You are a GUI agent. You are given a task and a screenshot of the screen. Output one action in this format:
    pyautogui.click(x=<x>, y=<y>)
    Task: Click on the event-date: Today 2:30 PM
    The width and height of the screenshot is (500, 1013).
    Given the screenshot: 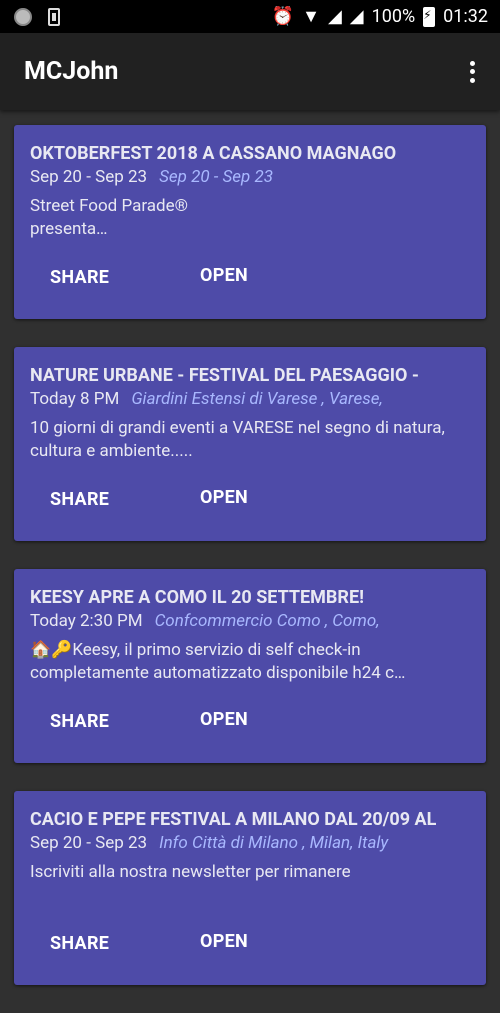 What is the action you would take?
    pyautogui.click(x=86, y=621)
    